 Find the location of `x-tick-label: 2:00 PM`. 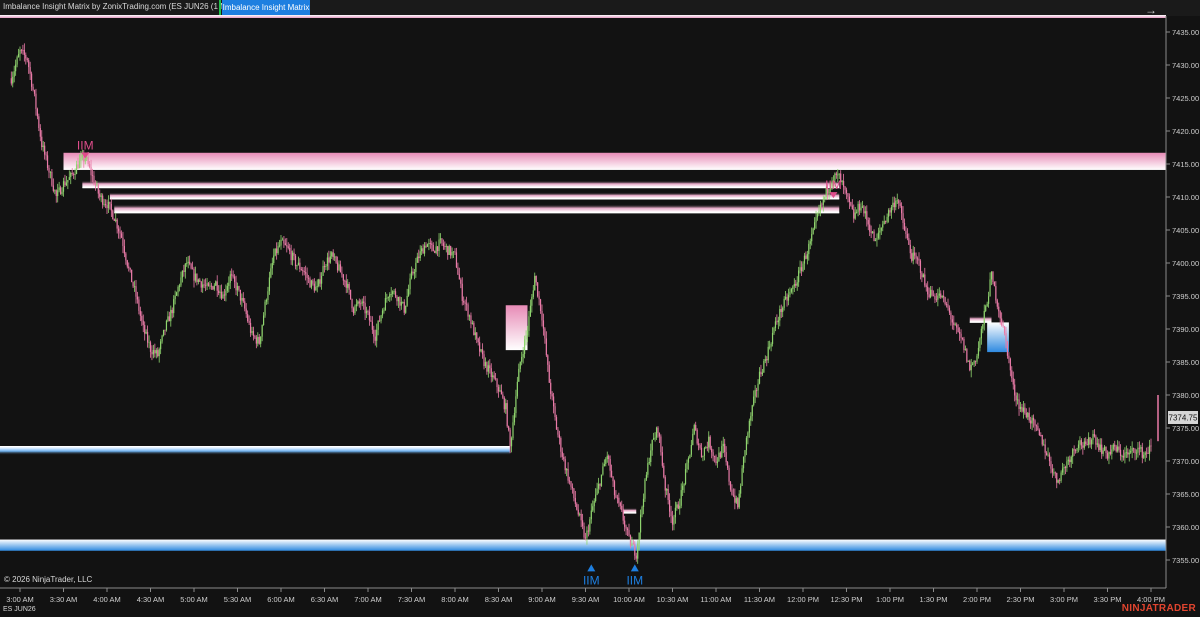

x-tick-label: 2:00 PM is located at coordinates (977, 599).